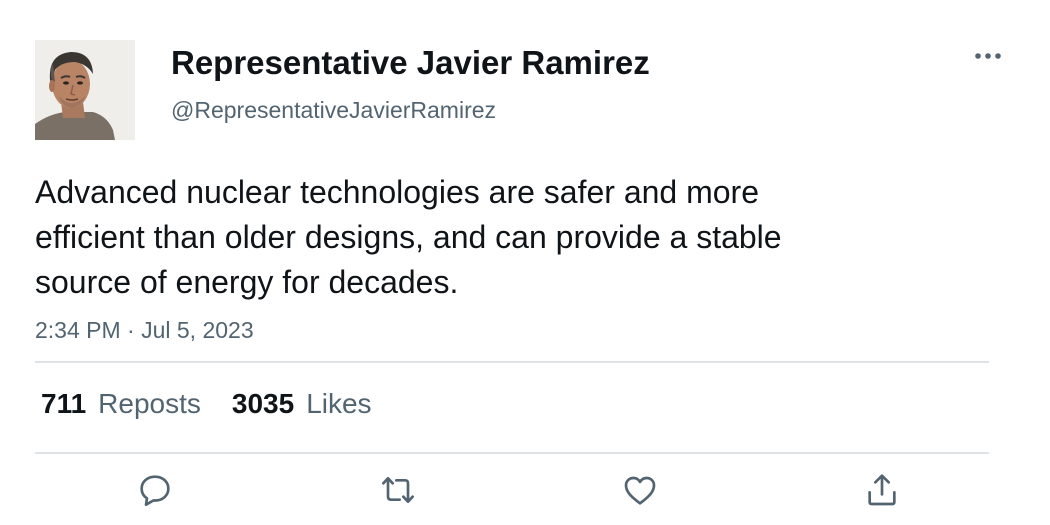  I want to click on likes-count: 3035, so click(263, 403).